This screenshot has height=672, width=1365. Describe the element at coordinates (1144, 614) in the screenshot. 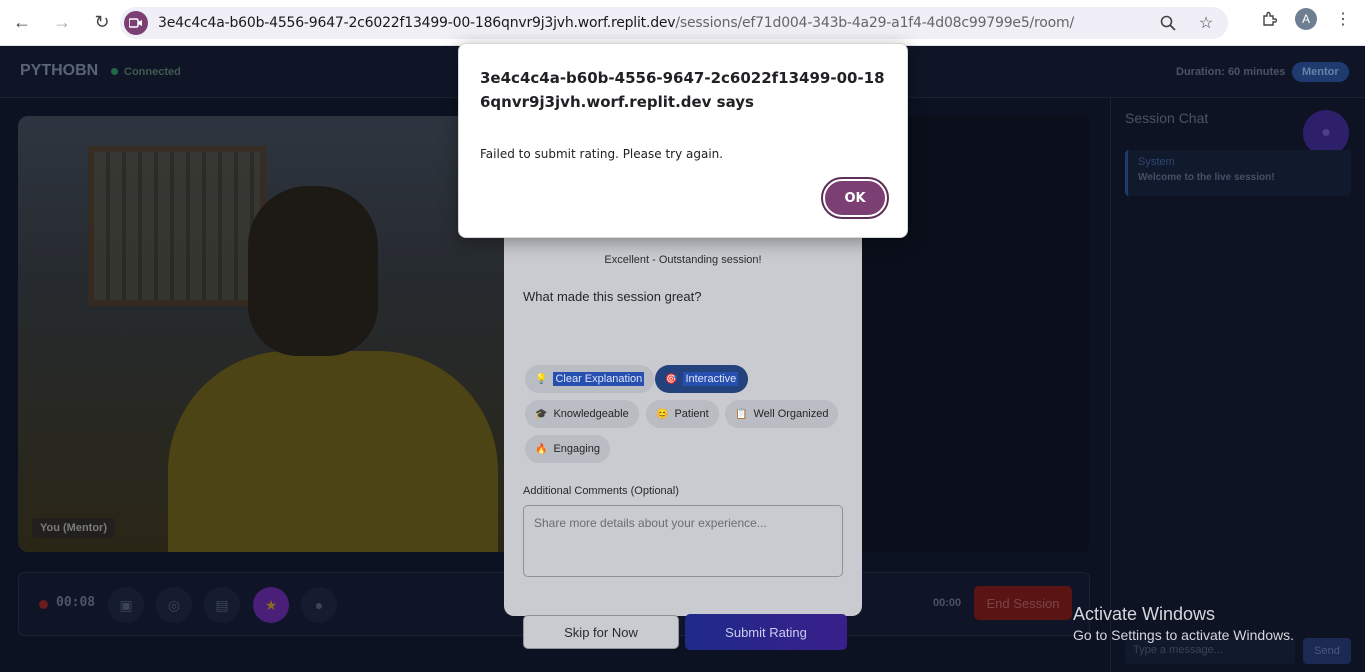

I see `watermark-title: Activate Windows` at that location.